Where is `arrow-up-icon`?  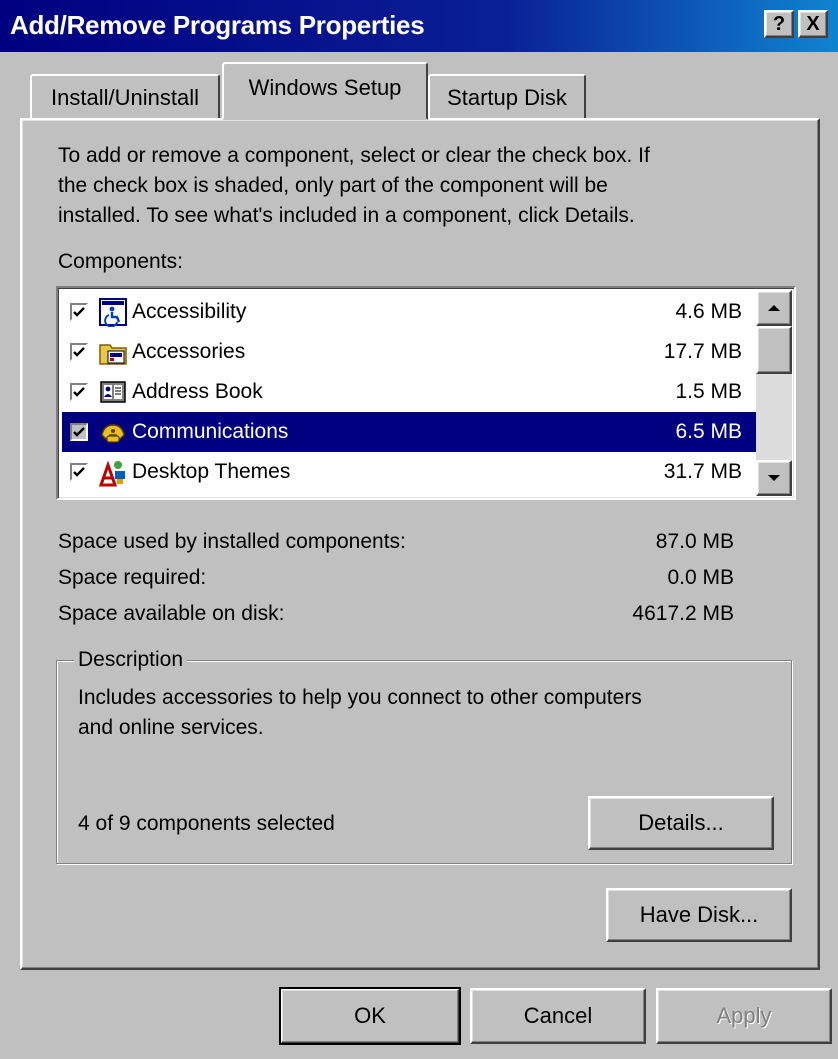 arrow-up-icon is located at coordinates (774, 308).